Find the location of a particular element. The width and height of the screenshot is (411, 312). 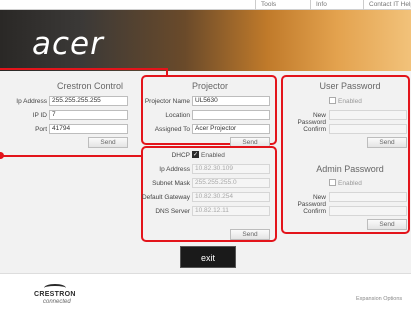

user-new-password-label: New Password is located at coordinates (311, 119).